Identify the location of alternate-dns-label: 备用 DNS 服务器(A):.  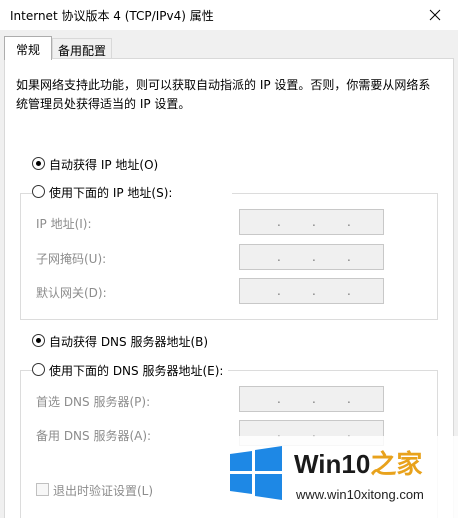
(94, 436).